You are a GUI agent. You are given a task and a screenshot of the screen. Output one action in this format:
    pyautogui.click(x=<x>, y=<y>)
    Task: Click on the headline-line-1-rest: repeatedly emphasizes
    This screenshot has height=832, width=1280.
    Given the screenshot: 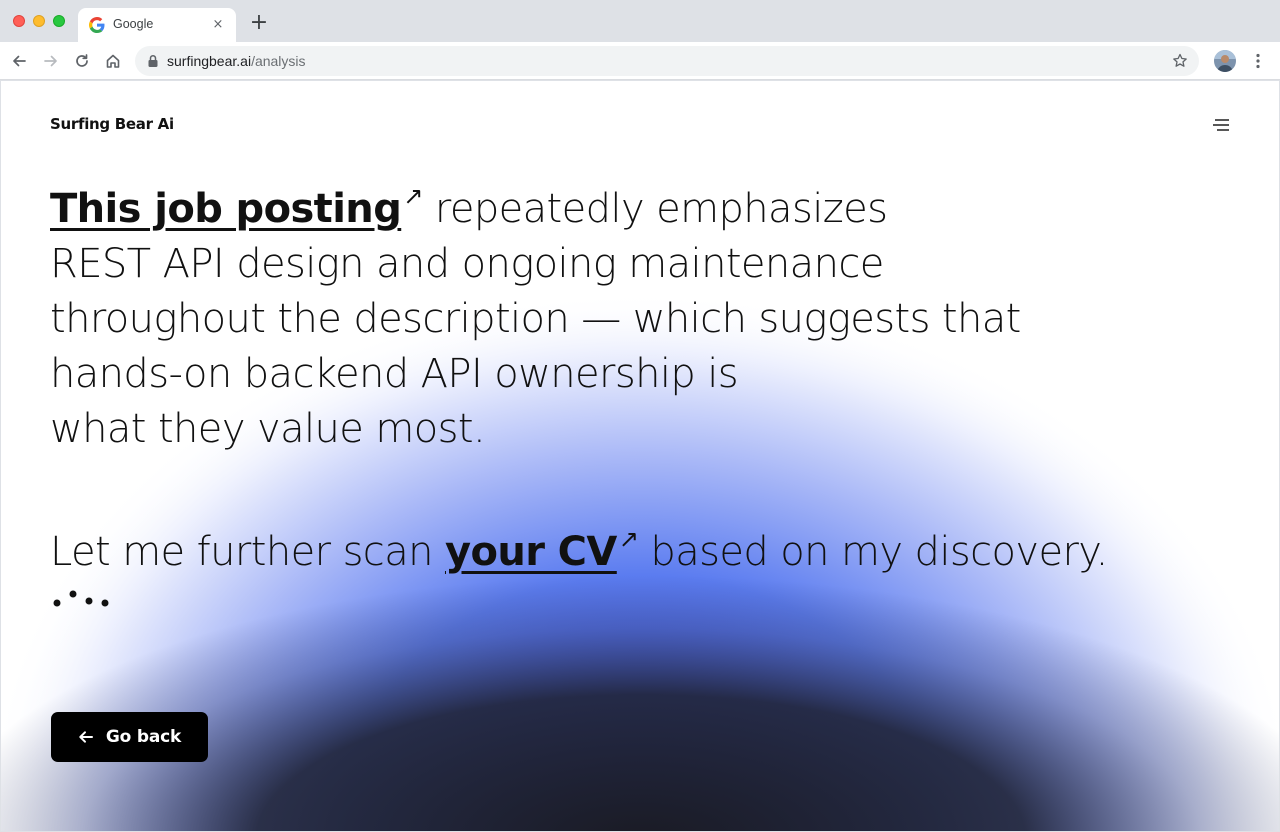 What is the action you would take?
    pyautogui.click(x=655, y=209)
    